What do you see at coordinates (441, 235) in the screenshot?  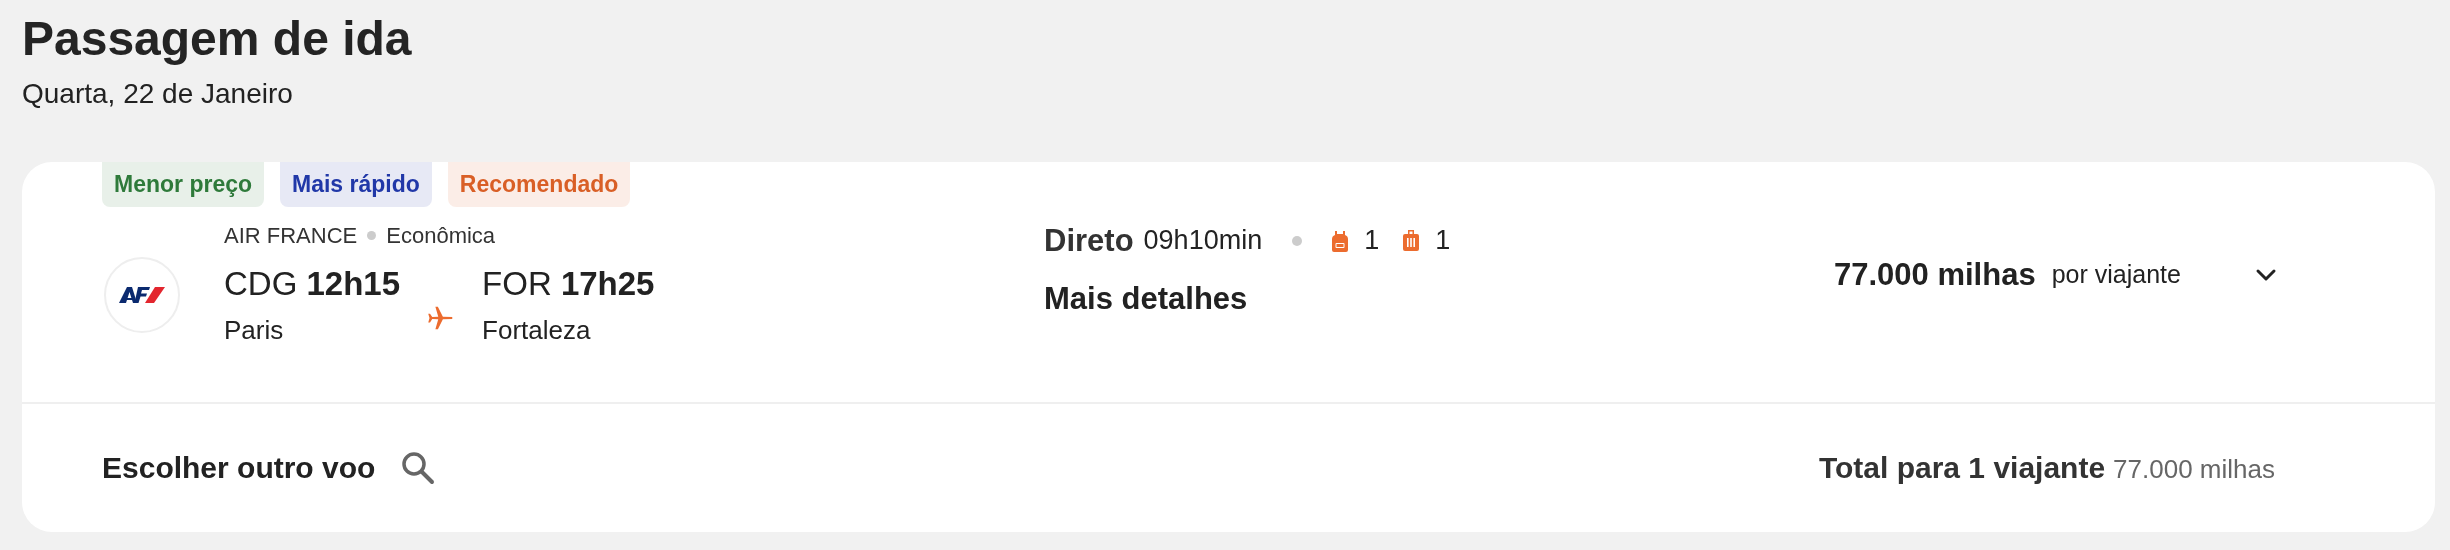 I see `cabin-class: Econômica` at bounding box center [441, 235].